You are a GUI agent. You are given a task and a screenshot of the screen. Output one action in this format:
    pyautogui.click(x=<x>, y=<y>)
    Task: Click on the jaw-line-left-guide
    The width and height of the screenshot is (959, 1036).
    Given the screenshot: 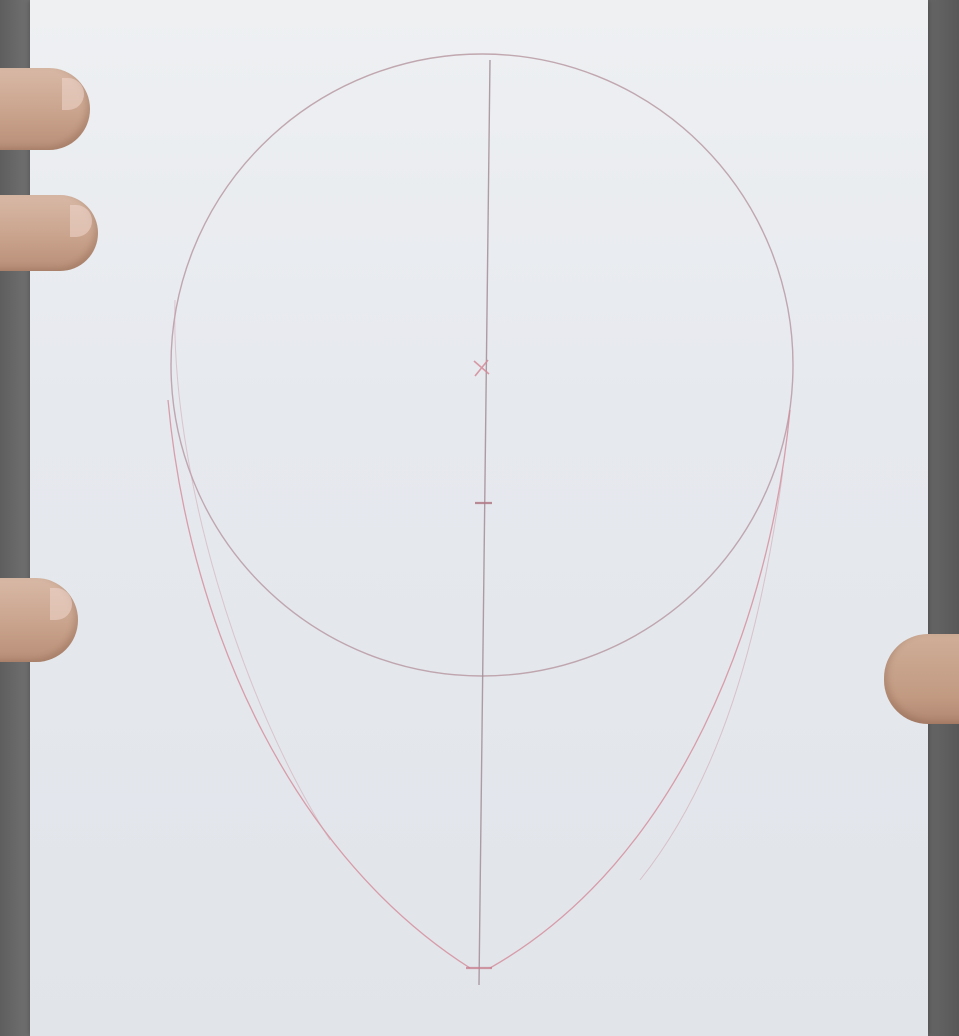 What is the action you would take?
    pyautogui.click(x=252, y=570)
    